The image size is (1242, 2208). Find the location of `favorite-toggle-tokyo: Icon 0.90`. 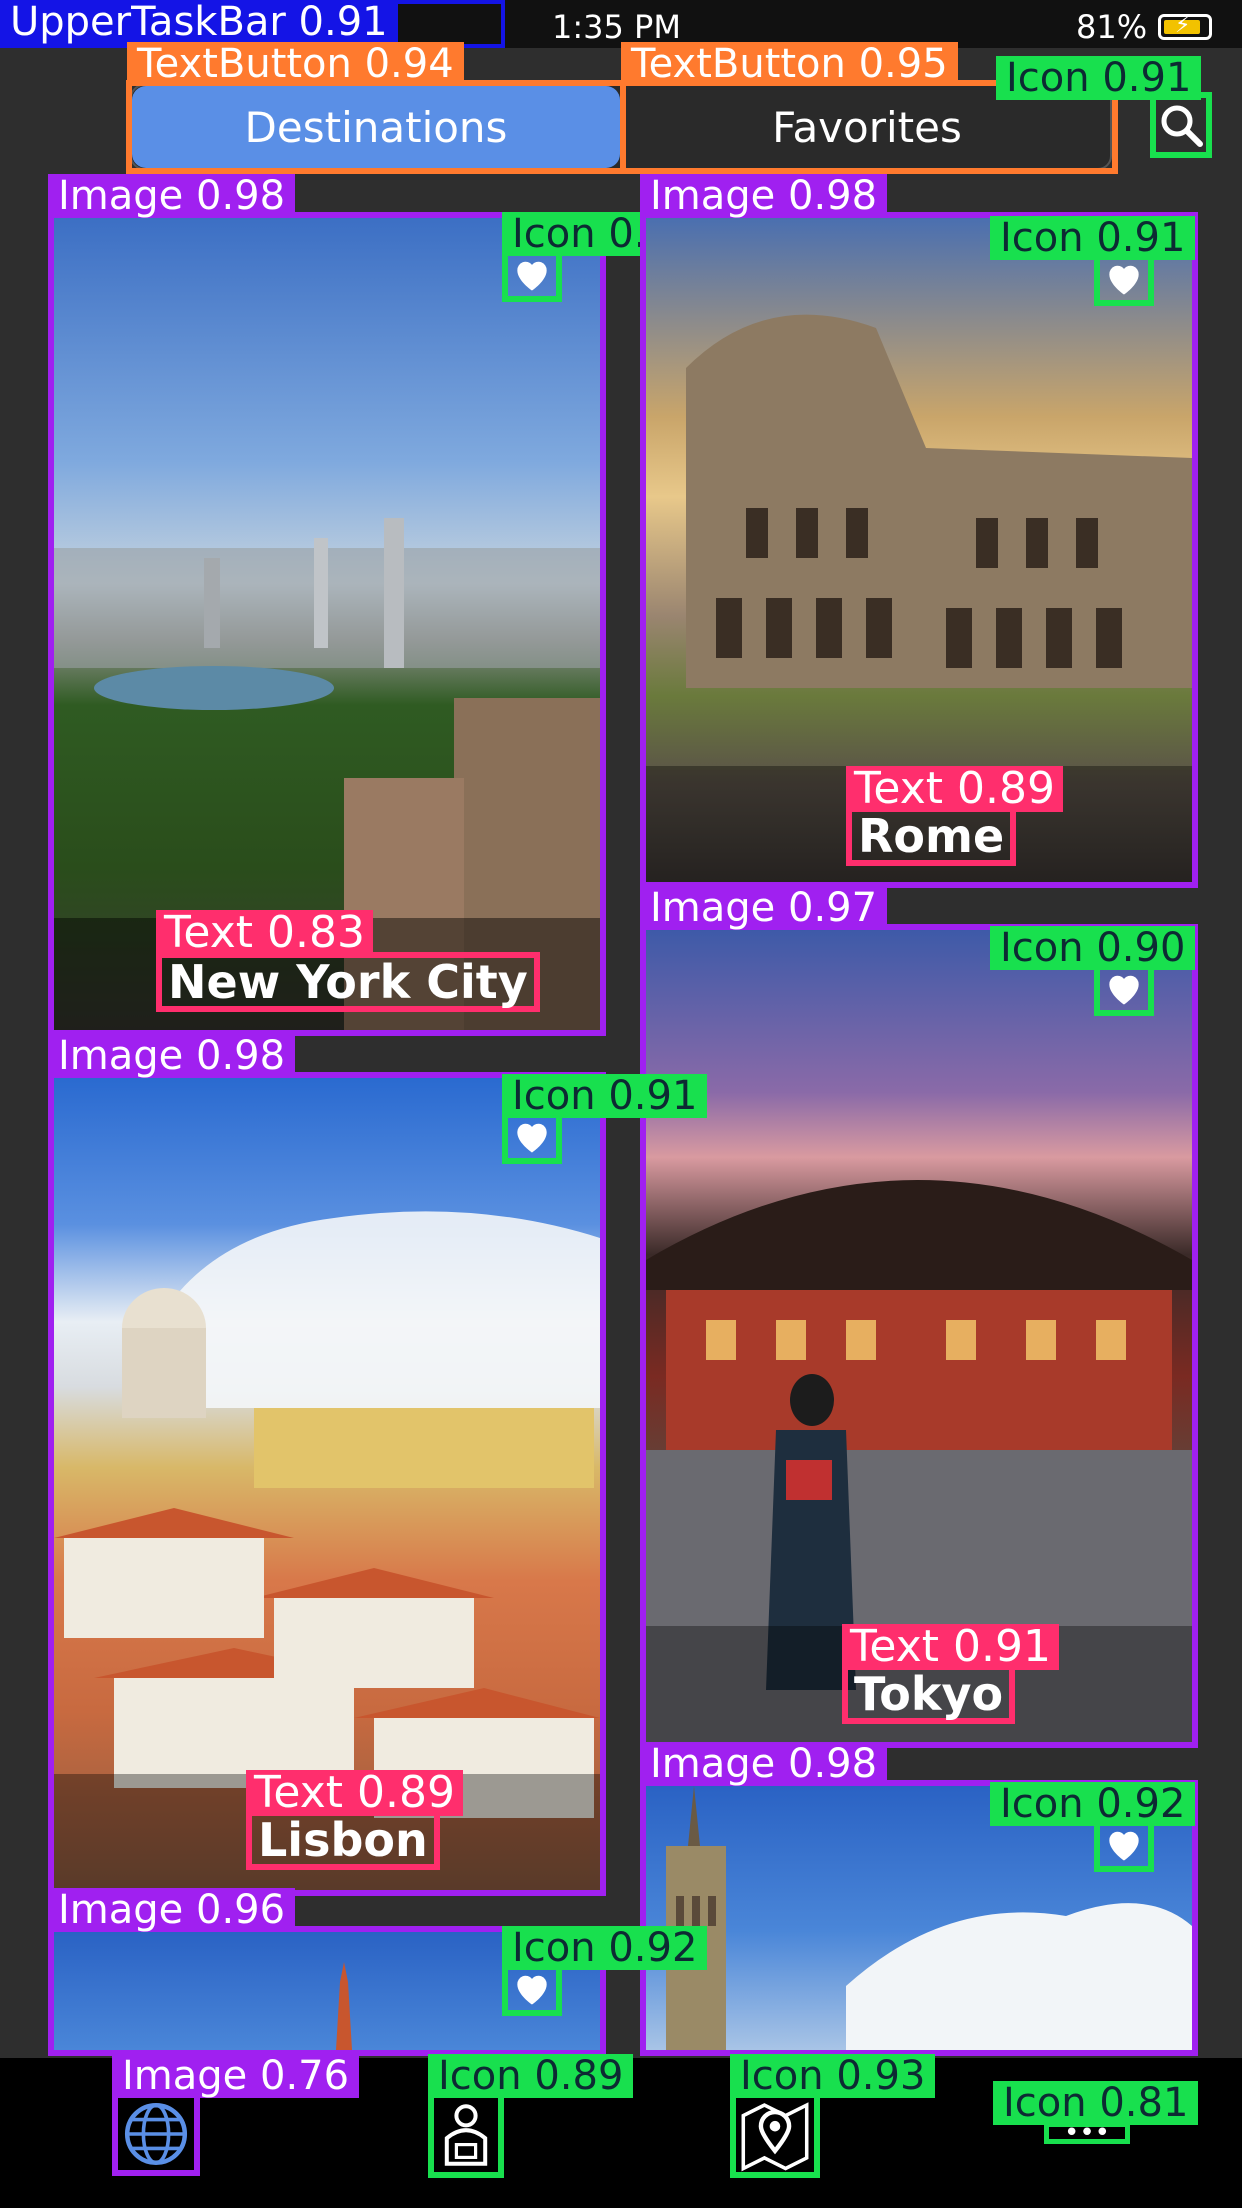

favorite-toggle-tokyo: Icon 0.90 is located at coordinates (1093, 971).